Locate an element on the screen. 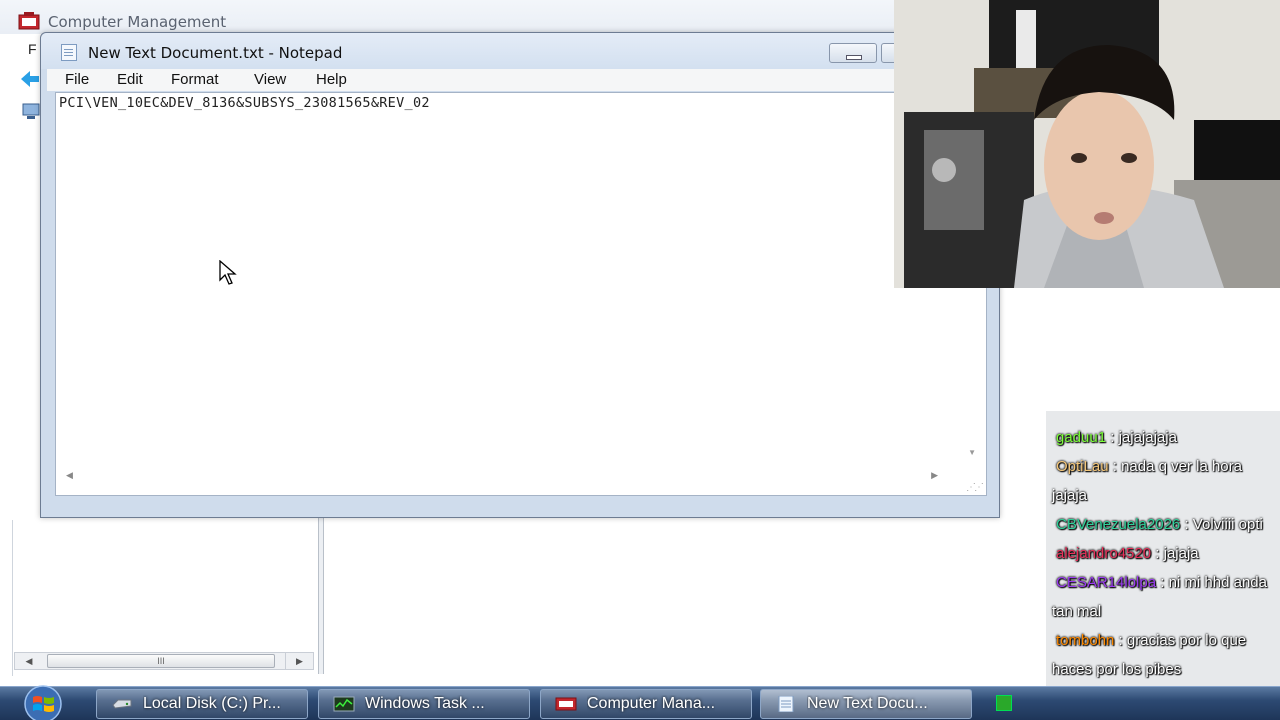  chat-message: gaduu1 : jajajajaja is located at coordinates (1116, 437).